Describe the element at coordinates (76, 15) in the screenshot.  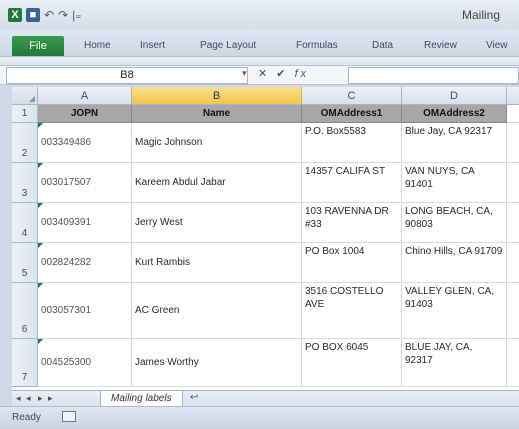
I see `customize-toolbar-icon: |₌` at that location.